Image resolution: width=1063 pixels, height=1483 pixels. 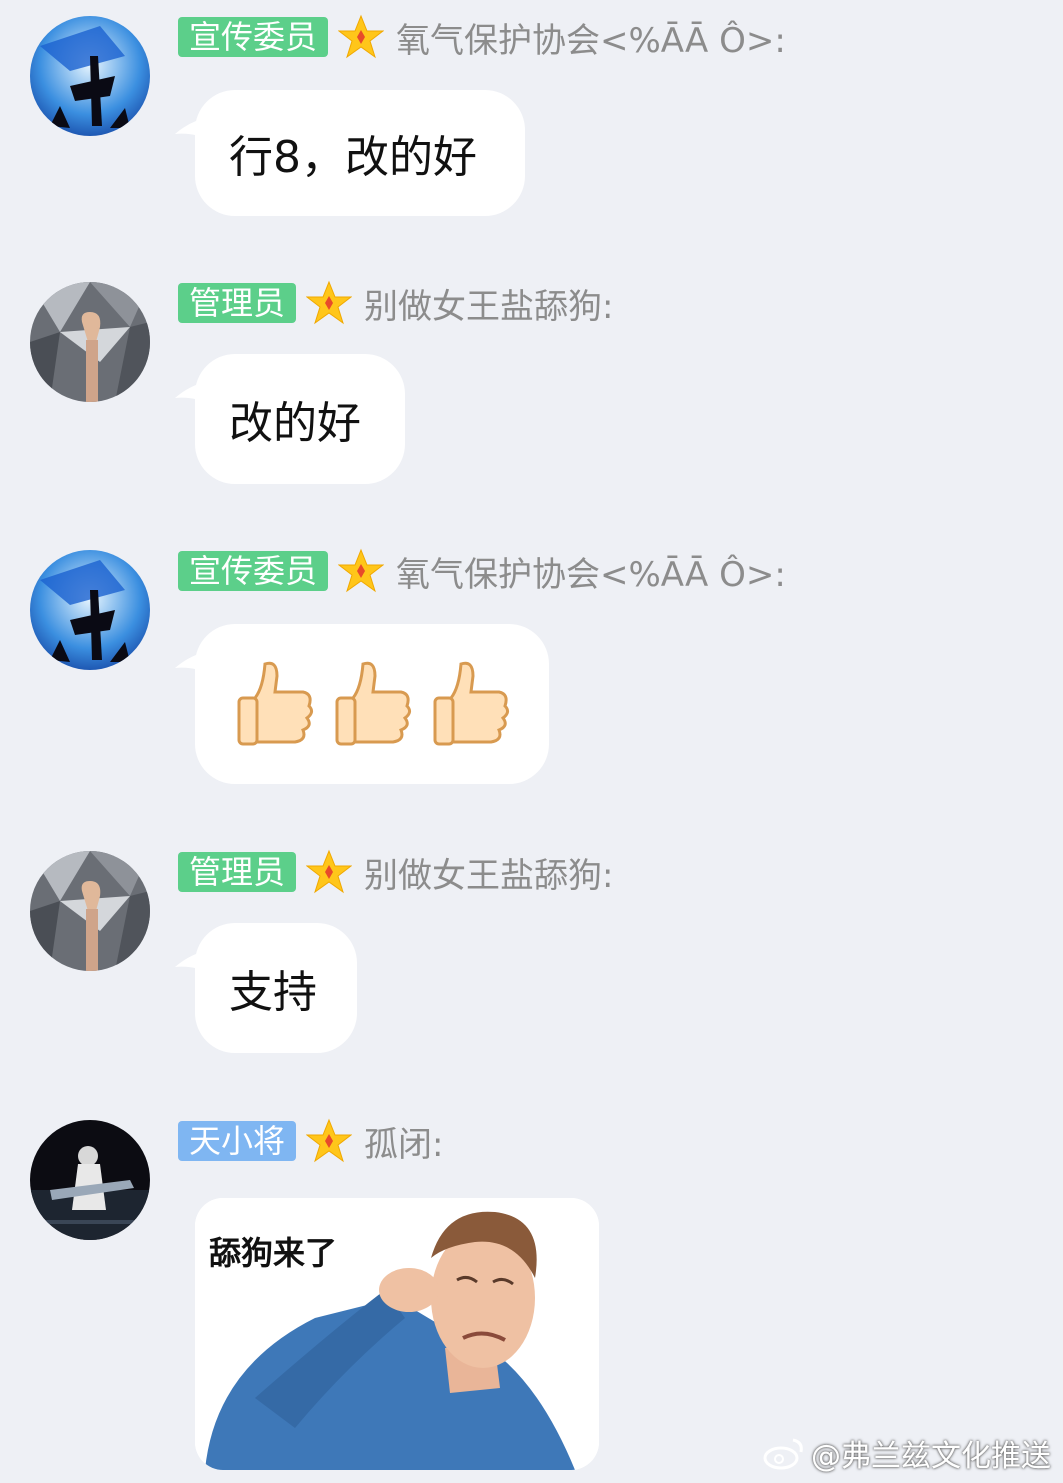 I want to click on message-text: 支持, so click(x=273, y=992).